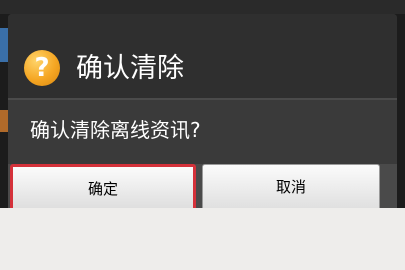  I want to click on divider, so click(202, 99).